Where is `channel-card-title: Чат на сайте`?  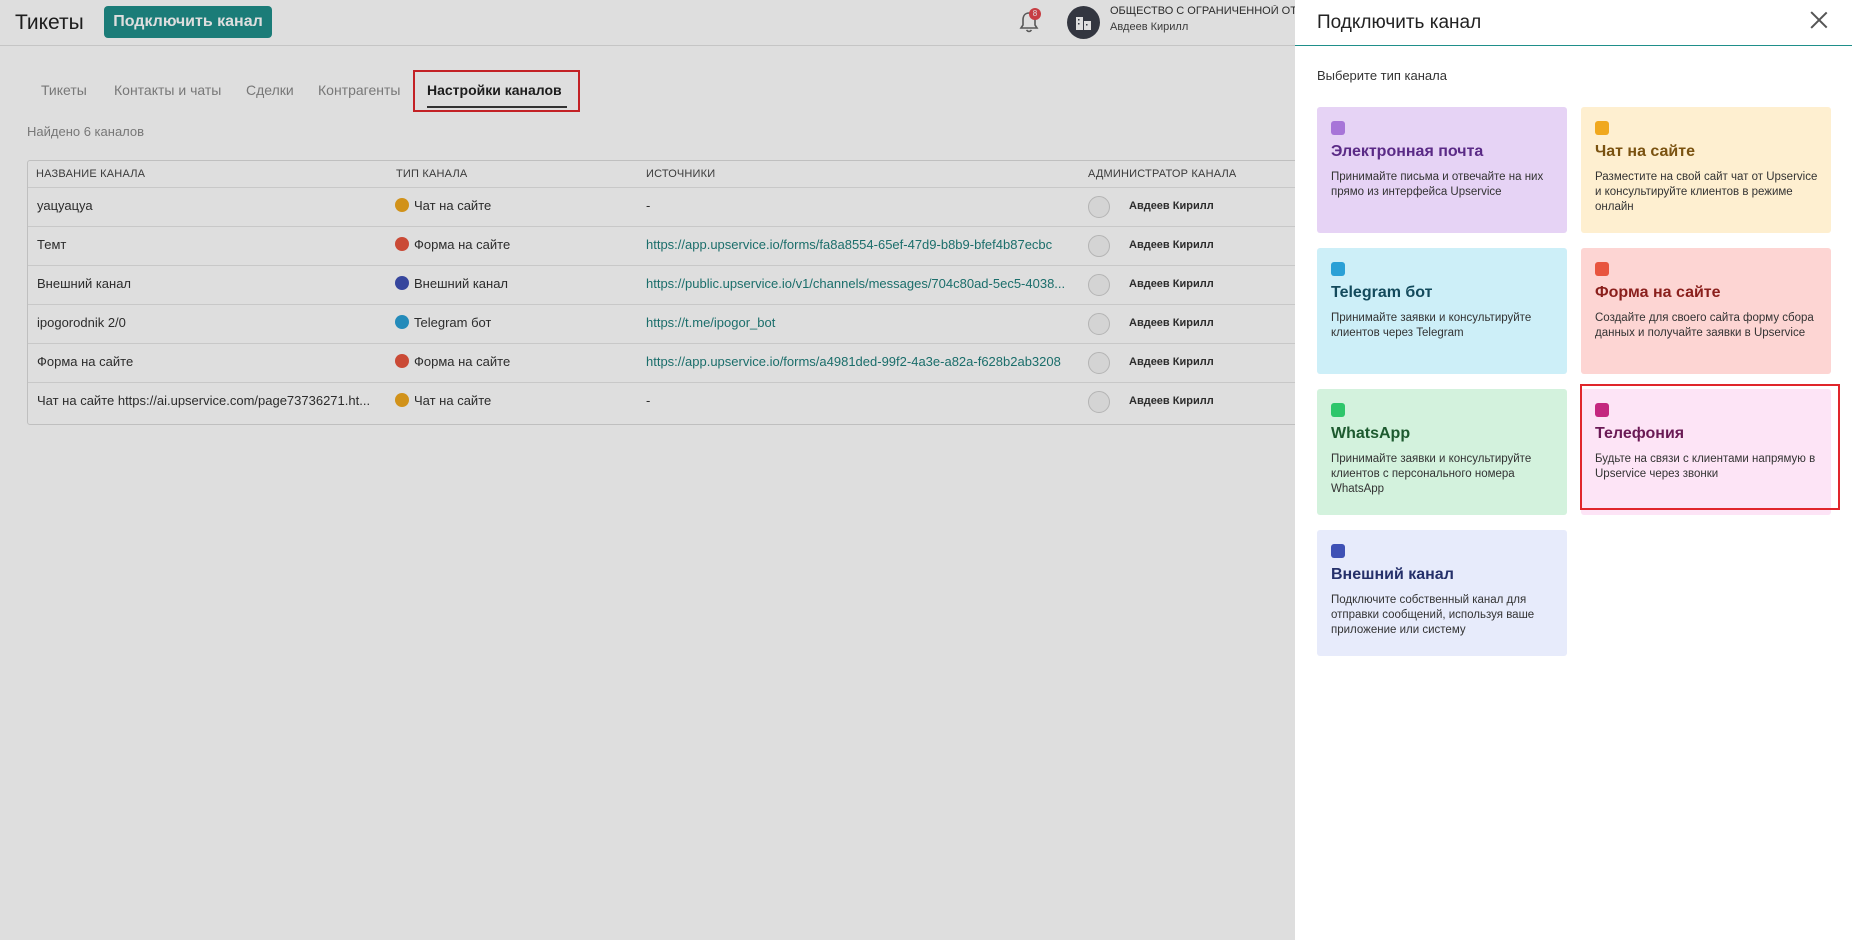
channel-card-title: Чат на сайте is located at coordinates (1645, 151).